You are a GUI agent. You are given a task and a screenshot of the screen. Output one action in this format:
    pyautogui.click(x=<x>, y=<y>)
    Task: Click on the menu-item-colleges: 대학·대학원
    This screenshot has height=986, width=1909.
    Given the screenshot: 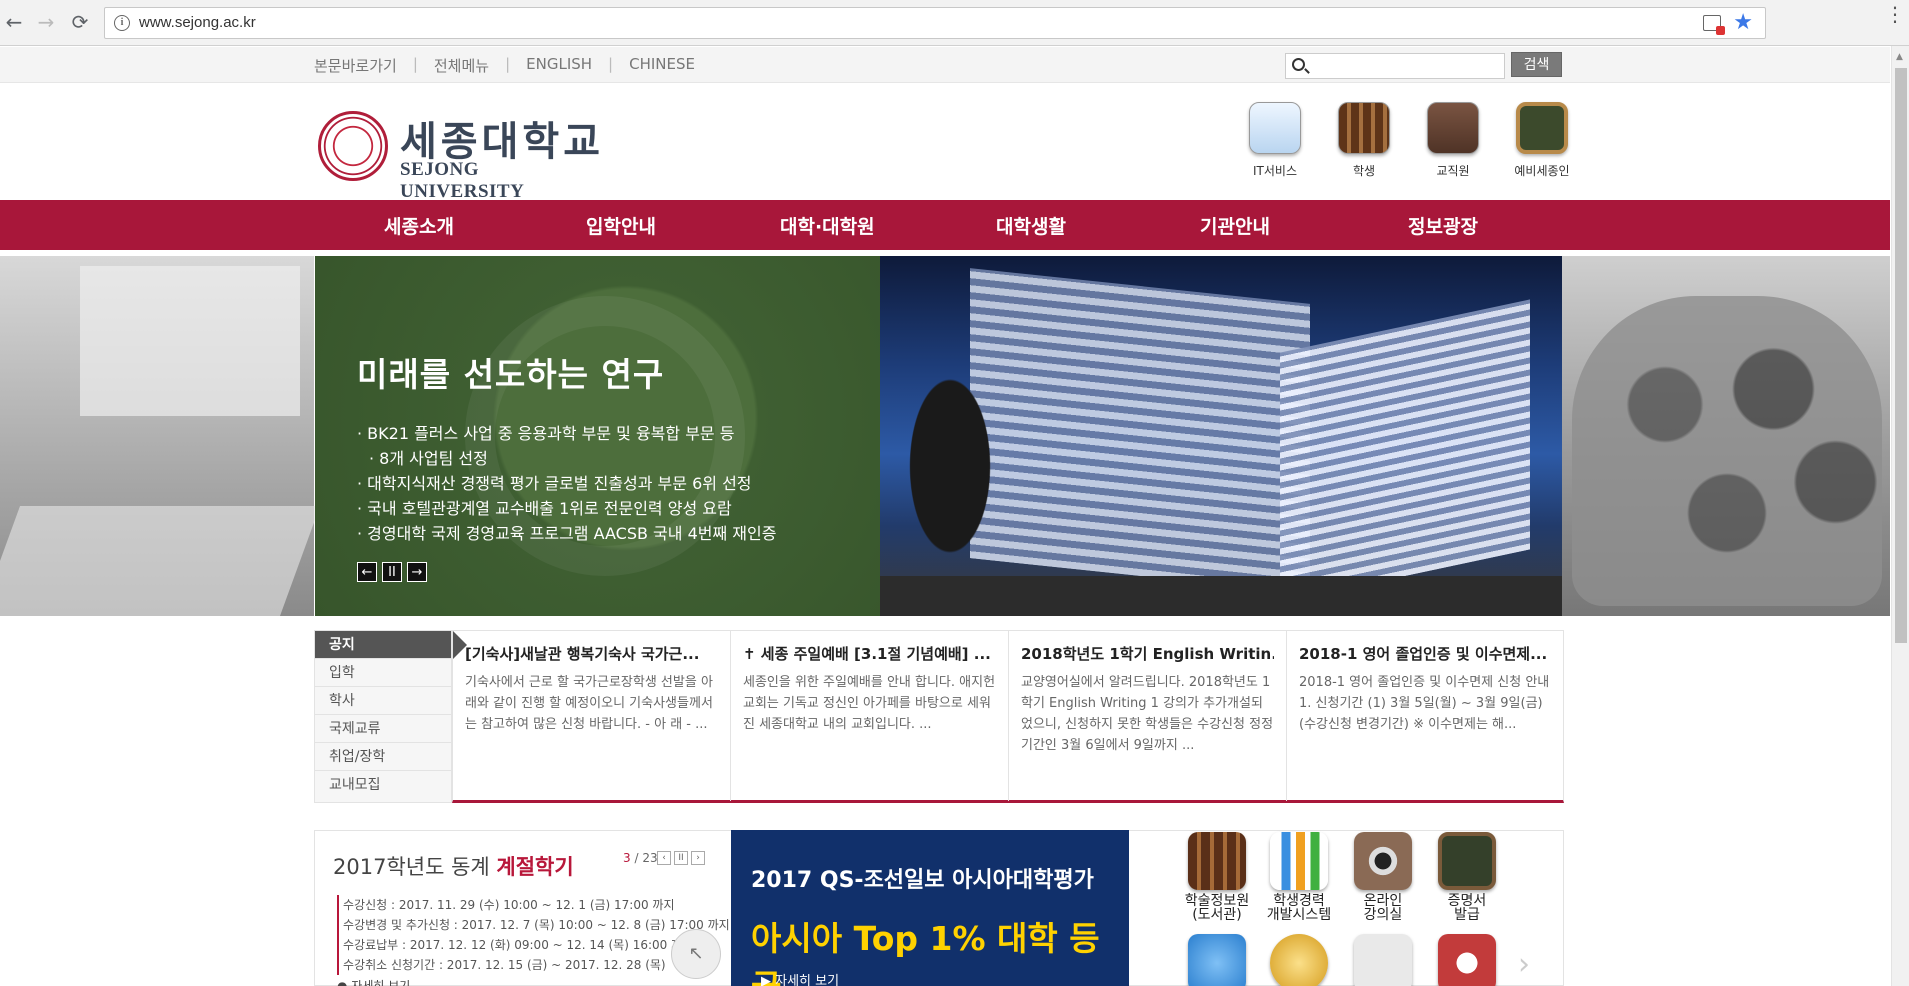 What is the action you would take?
    pyautogui.click(x=827, y=225)
    